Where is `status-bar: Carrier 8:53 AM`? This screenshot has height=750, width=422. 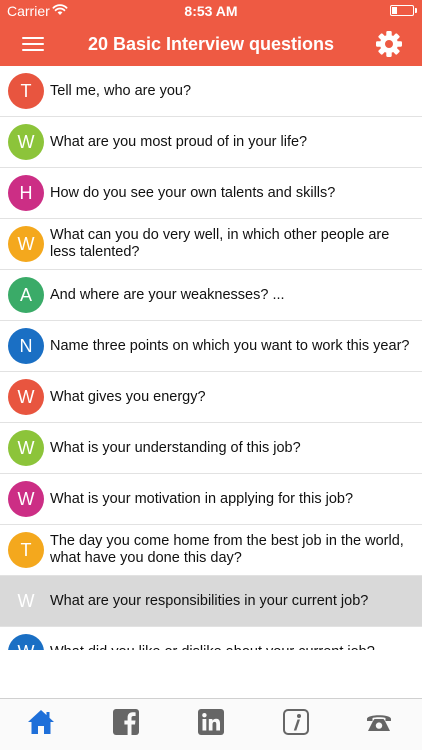
status-bar: Carrier 8:53 AM is located at coordinates (211, 11).